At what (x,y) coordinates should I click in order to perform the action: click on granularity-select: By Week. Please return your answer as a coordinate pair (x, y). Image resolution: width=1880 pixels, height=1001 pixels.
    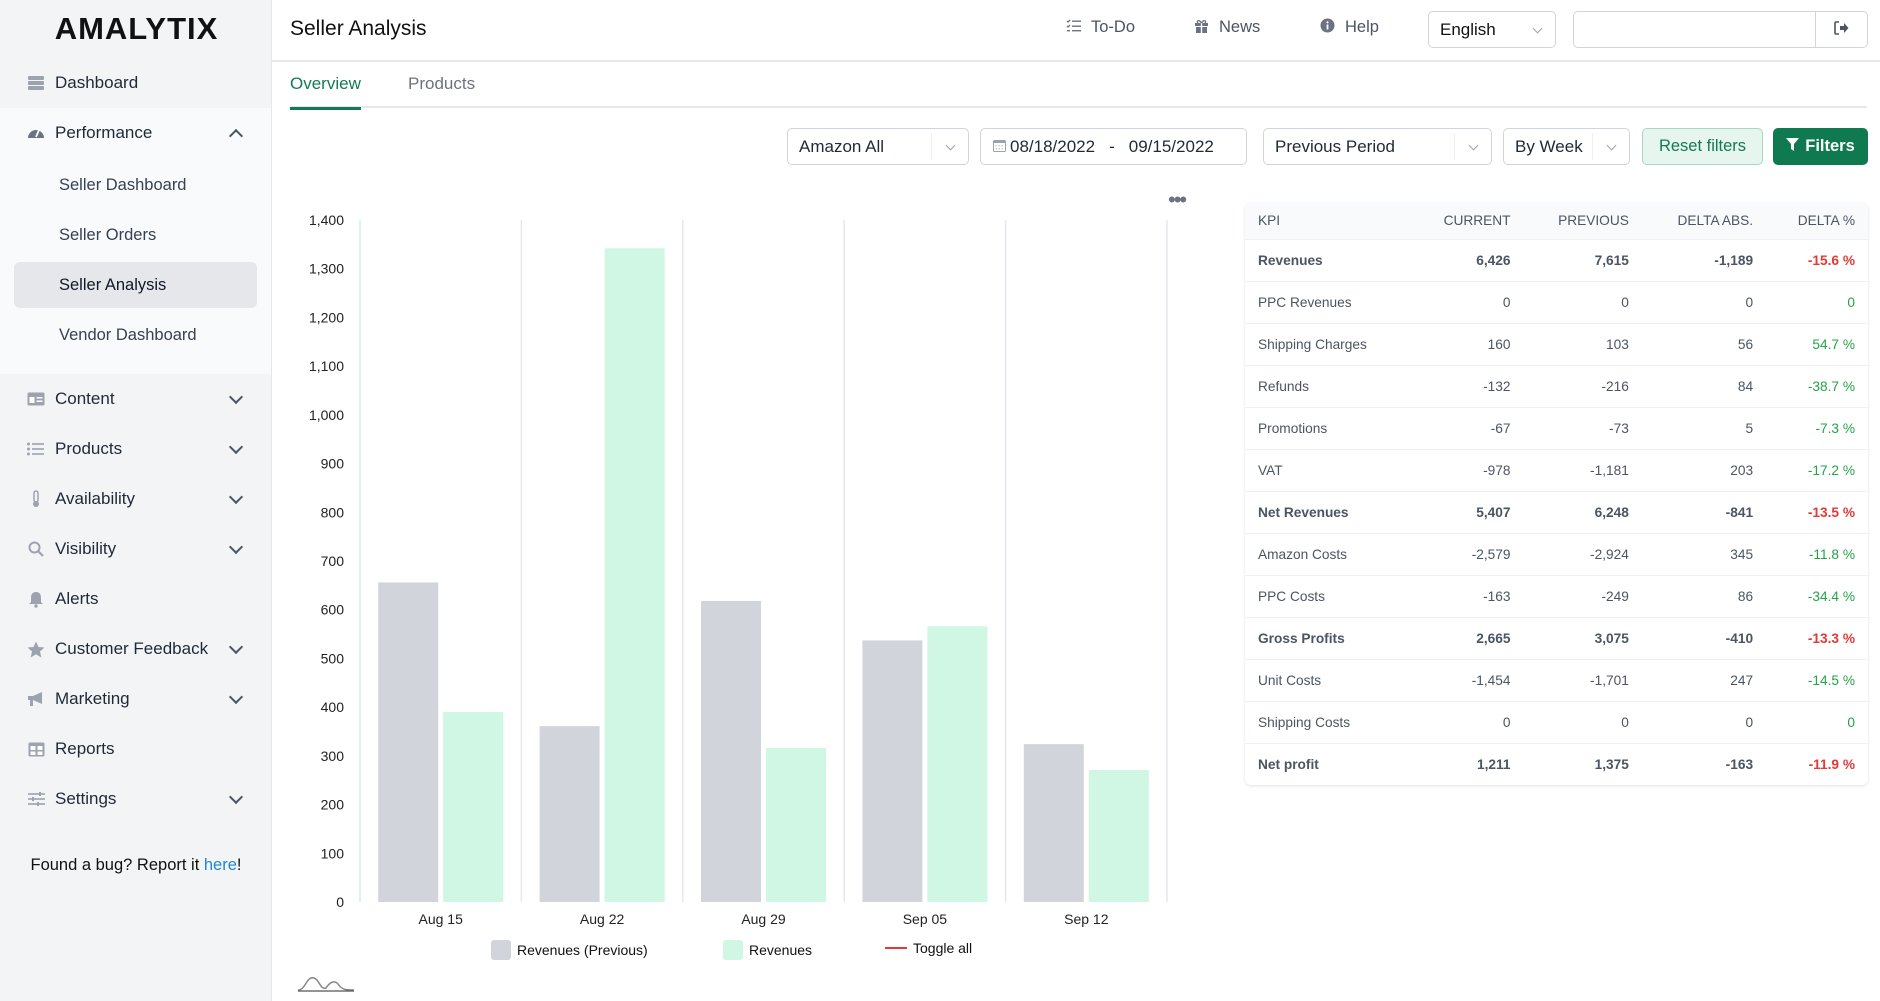
    Looking at the image, I should click on (1566, 146).